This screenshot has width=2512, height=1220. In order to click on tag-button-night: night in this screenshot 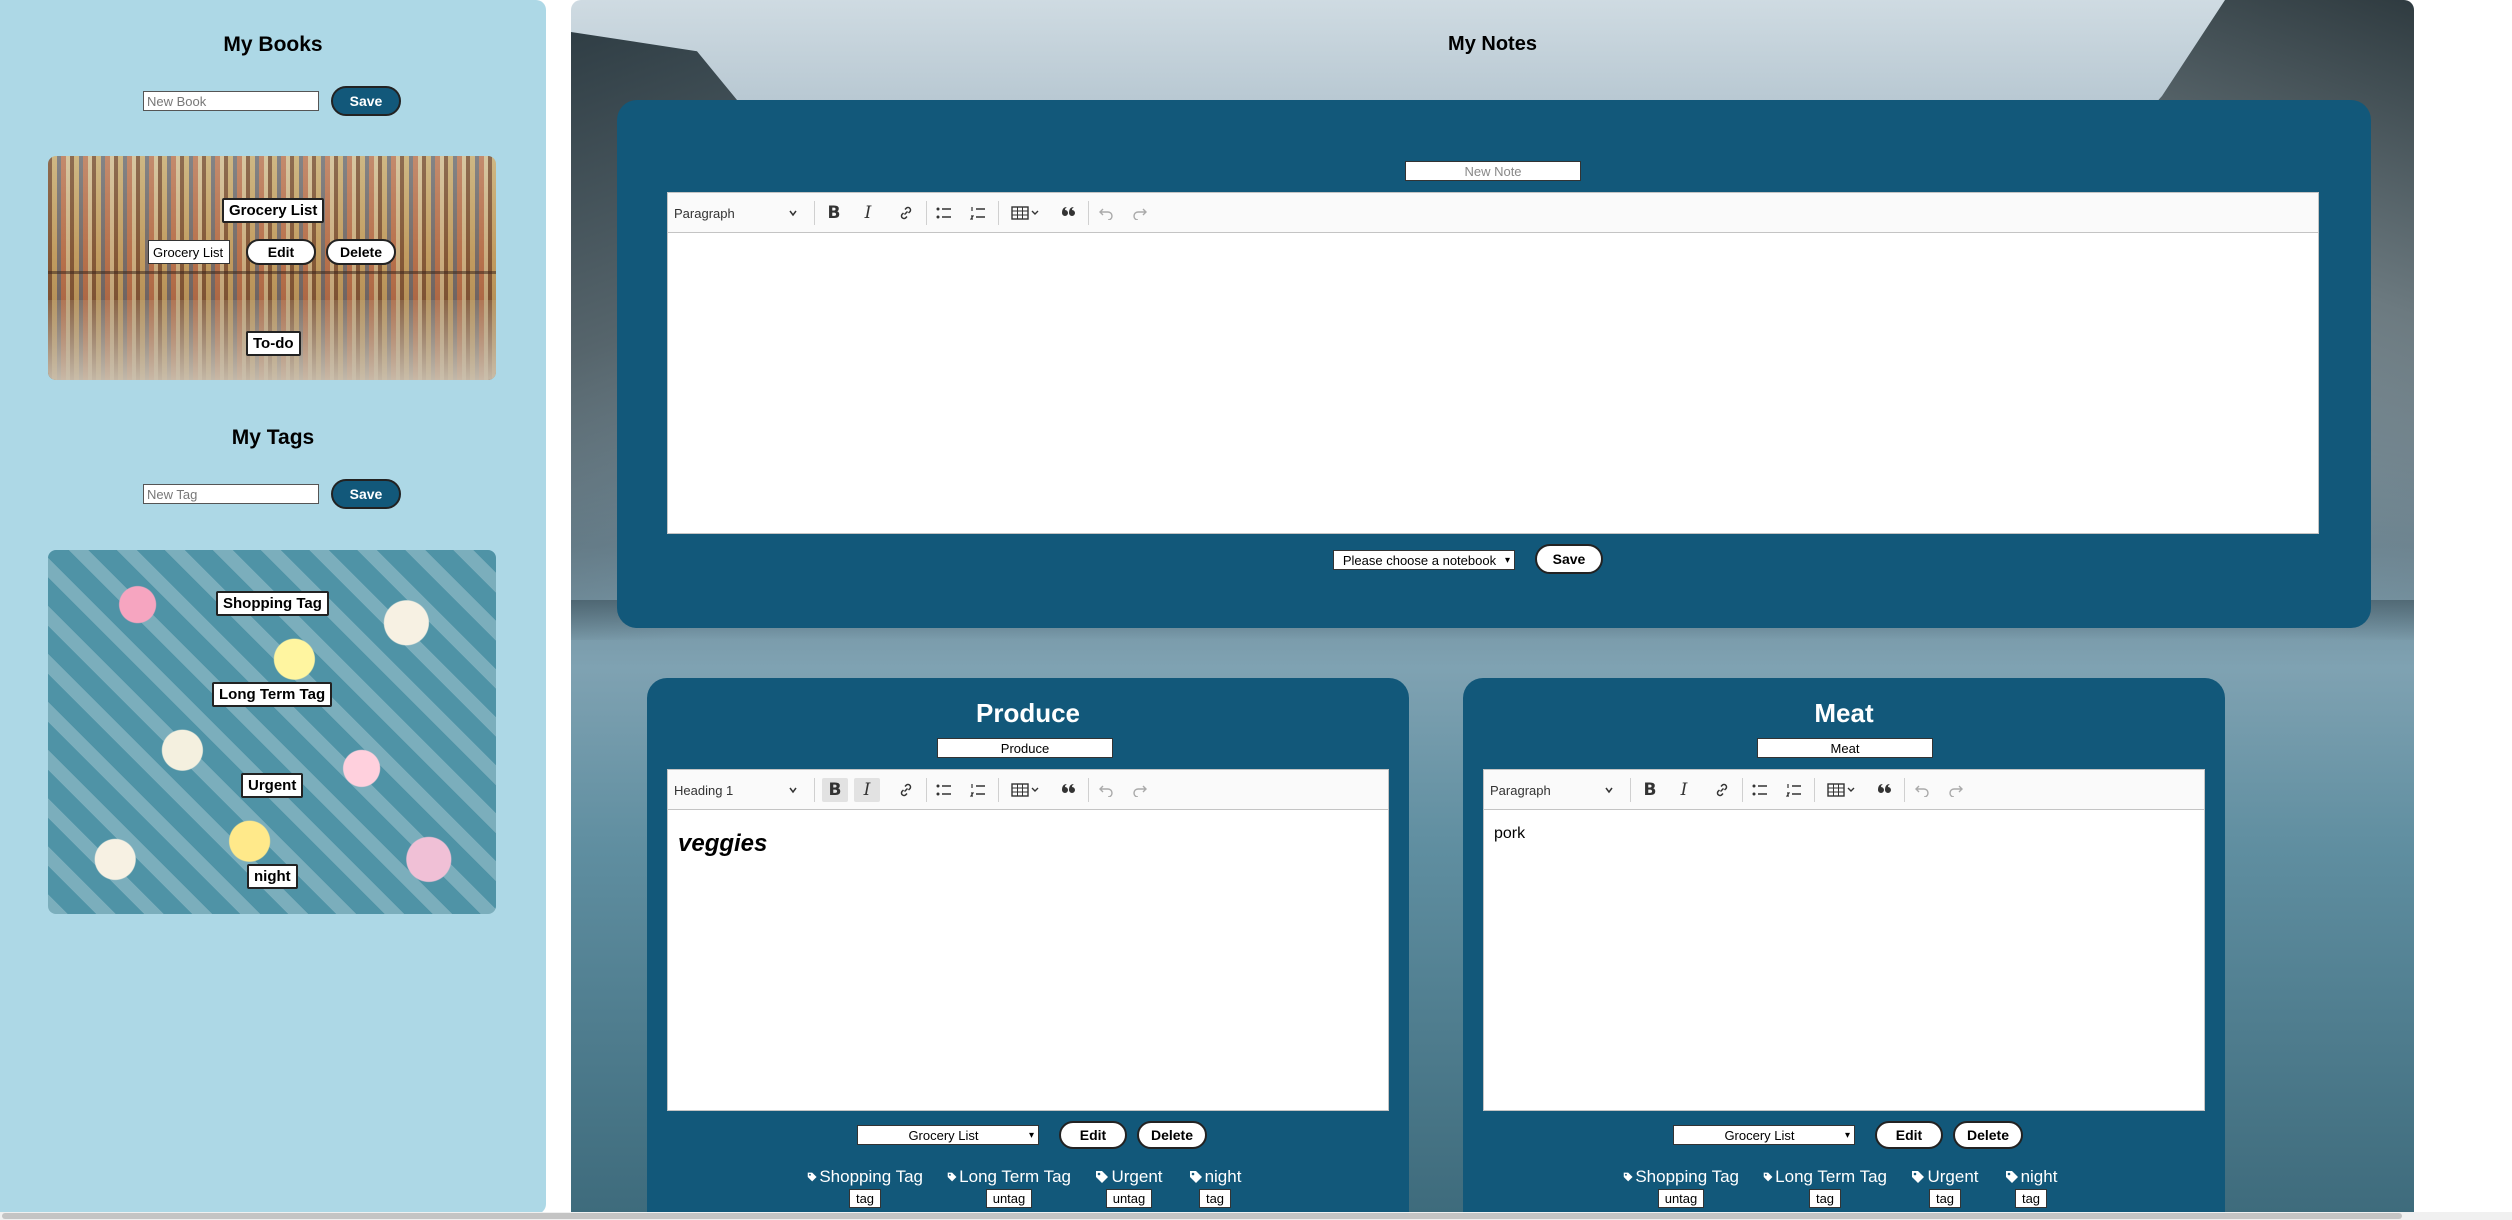, I will do `click(272, 876)`.